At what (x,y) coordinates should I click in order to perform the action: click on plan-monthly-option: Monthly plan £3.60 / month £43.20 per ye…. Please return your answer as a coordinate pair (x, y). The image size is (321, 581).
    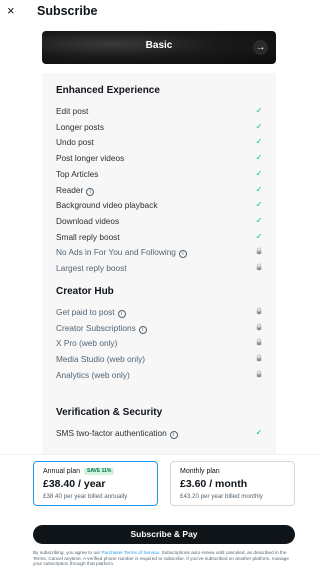
    Looking at the image, I should click on (232, 483).